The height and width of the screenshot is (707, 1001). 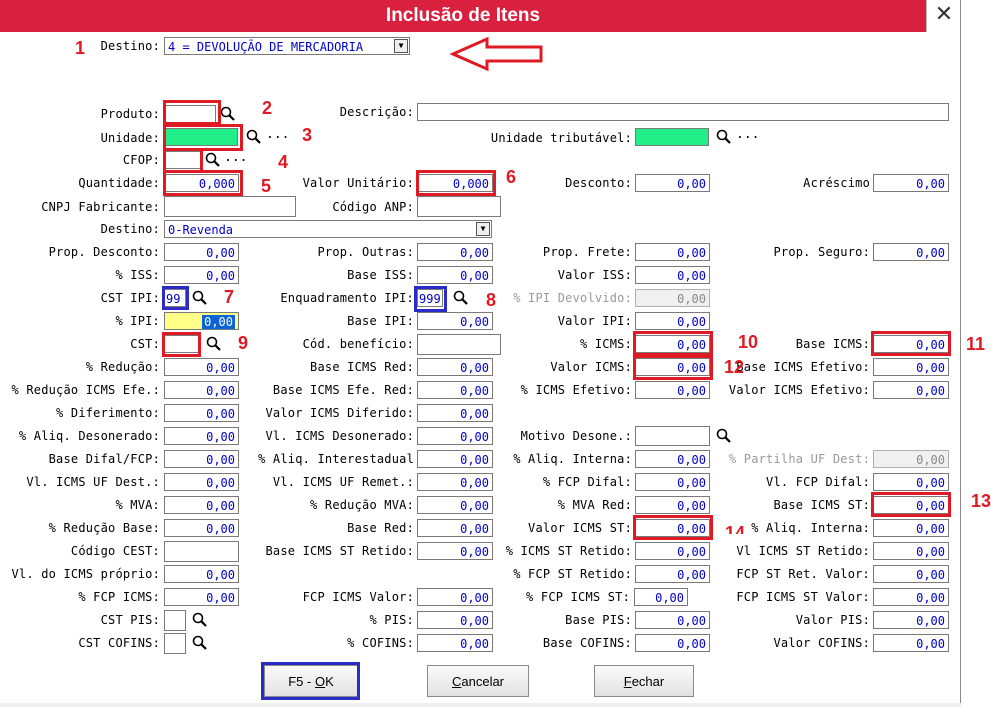 What do you see at coordinates (459, 206) in the screenshot?
I see `cod-anp-input` at bounding box center [459, 206].